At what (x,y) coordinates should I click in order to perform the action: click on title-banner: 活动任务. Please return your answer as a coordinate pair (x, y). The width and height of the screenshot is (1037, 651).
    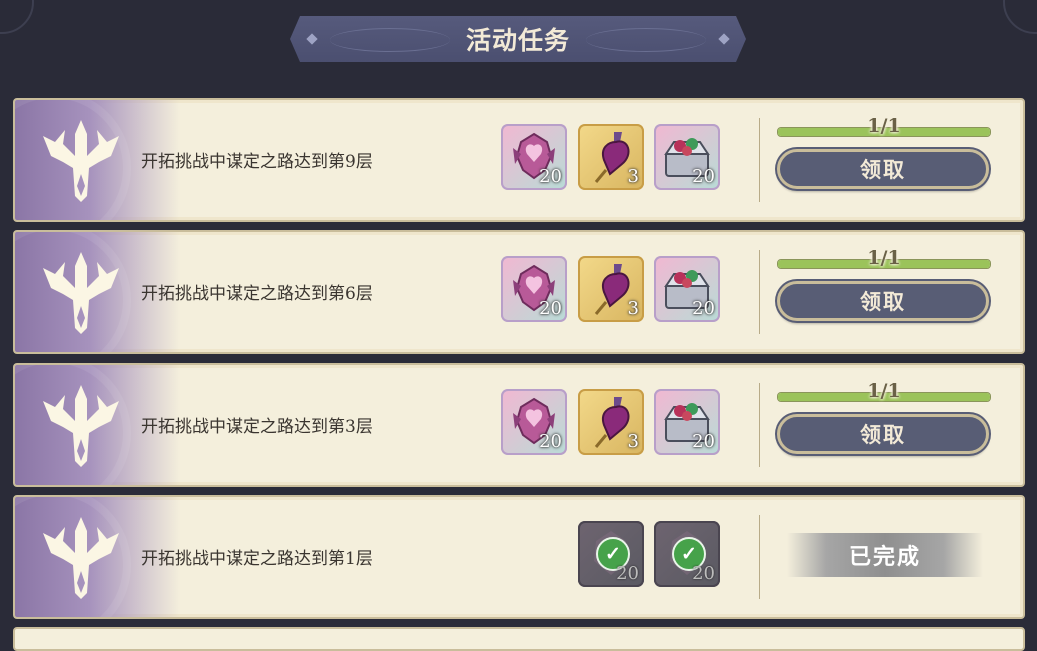
    Looking at the image, I should click on (518, 39).